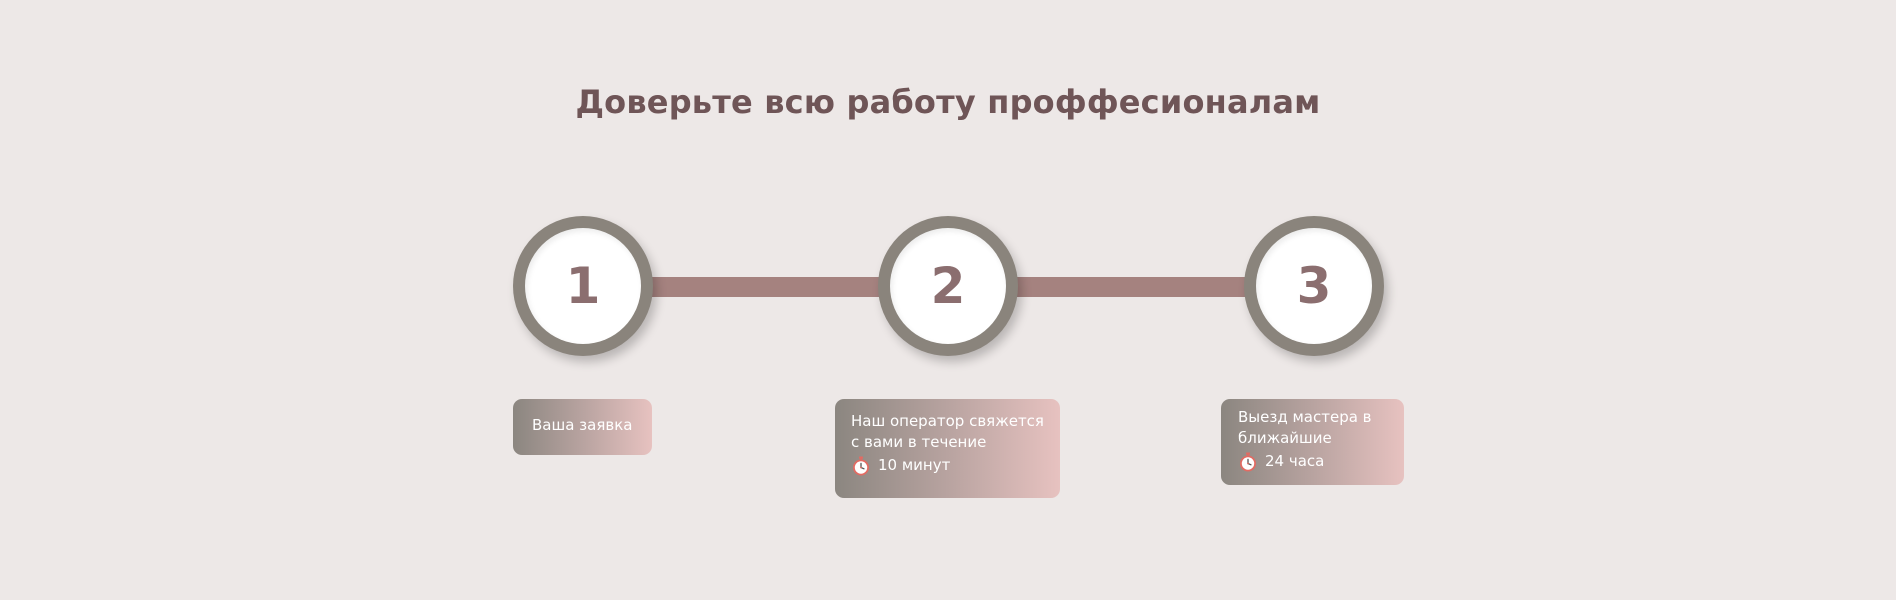 The height and width of the screenshot is (600, 1896). I want to click on step-3-circle: 3, so click(1314, 286).